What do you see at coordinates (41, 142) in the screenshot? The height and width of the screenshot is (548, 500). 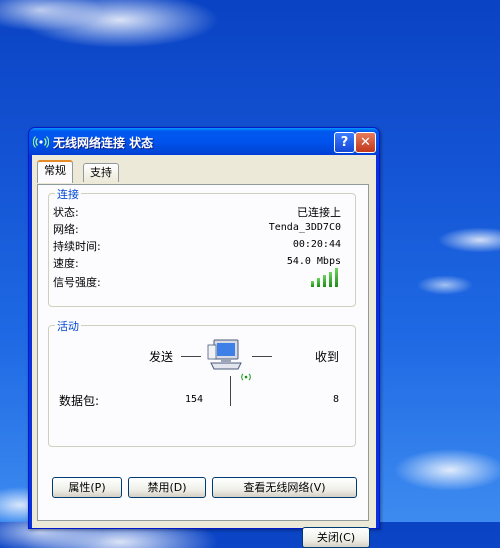 I see `wireless-network-icon` at bounding box center [41, 142].